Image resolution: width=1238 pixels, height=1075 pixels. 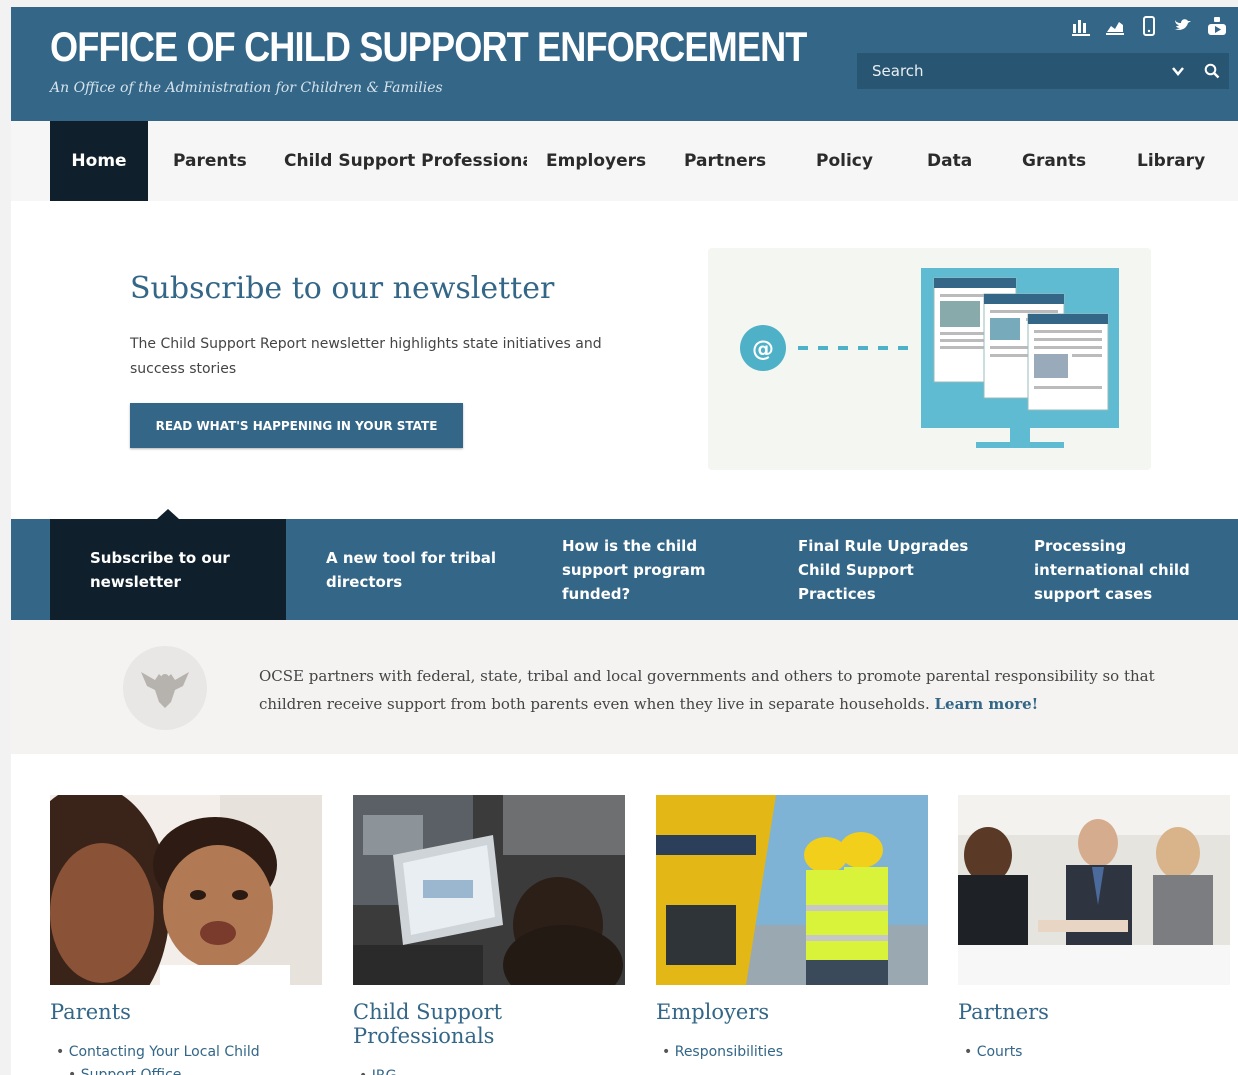 What do you see at coordinates (1009, 71) in the screenshot?
I see `search-input` at bounding box center [1009, 71].